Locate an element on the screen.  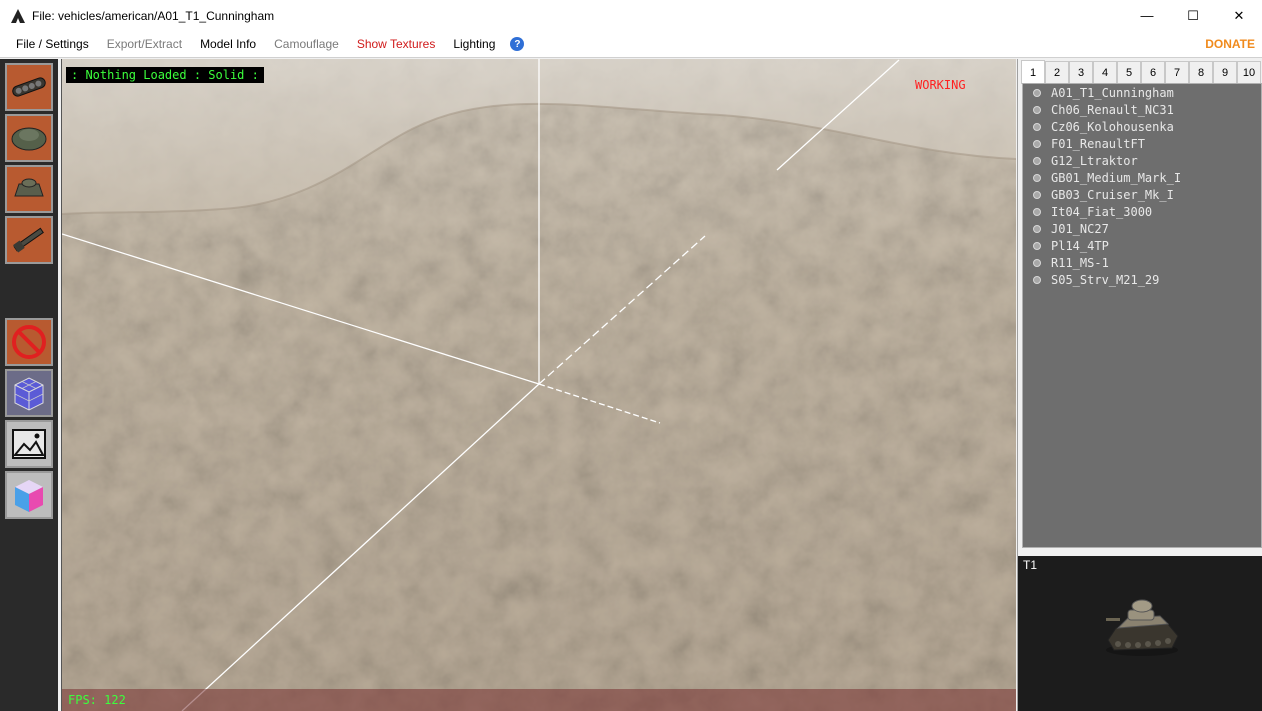
list-item: F01_RenaultFT is located at coordinates (1089, 143).